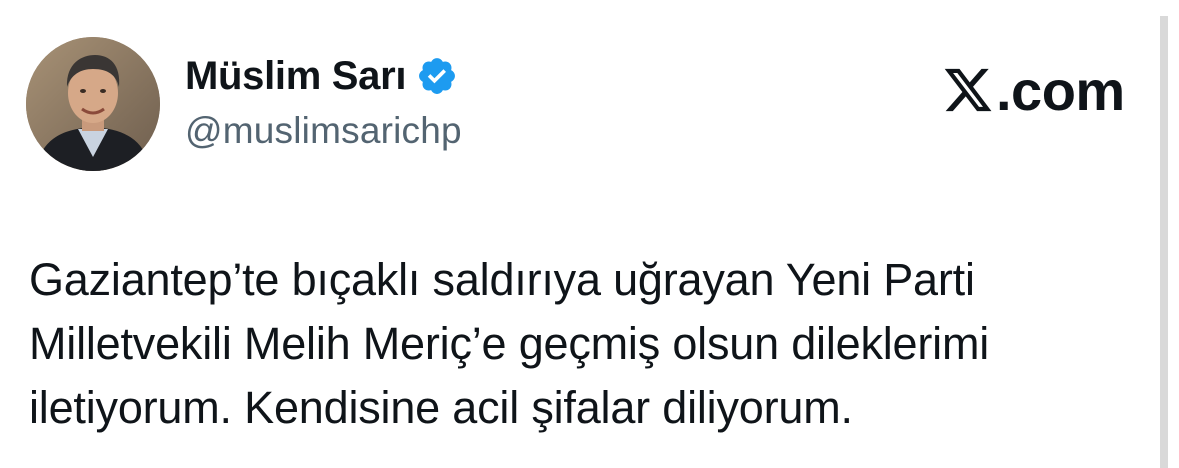 This screenshot has width=1179, height=468. Describe the element at coordinates (296, 76) in the screenshot. I see `author-display-name: Müslim Sarı` at that location.